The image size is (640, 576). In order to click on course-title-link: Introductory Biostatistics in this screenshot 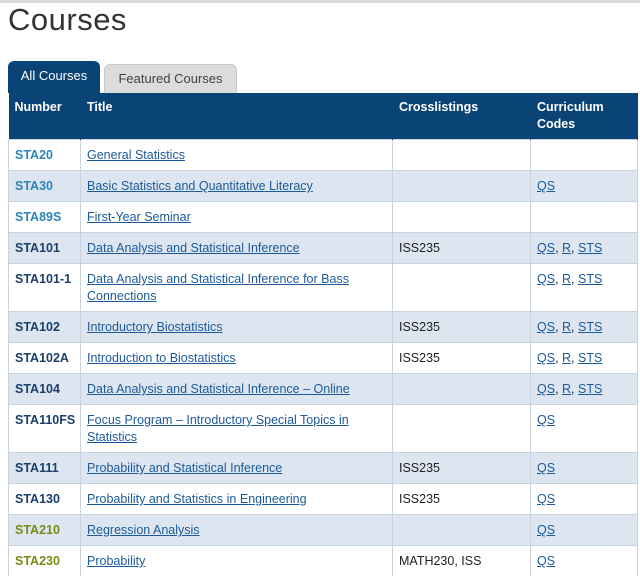, I will do `click(154, 327)`.